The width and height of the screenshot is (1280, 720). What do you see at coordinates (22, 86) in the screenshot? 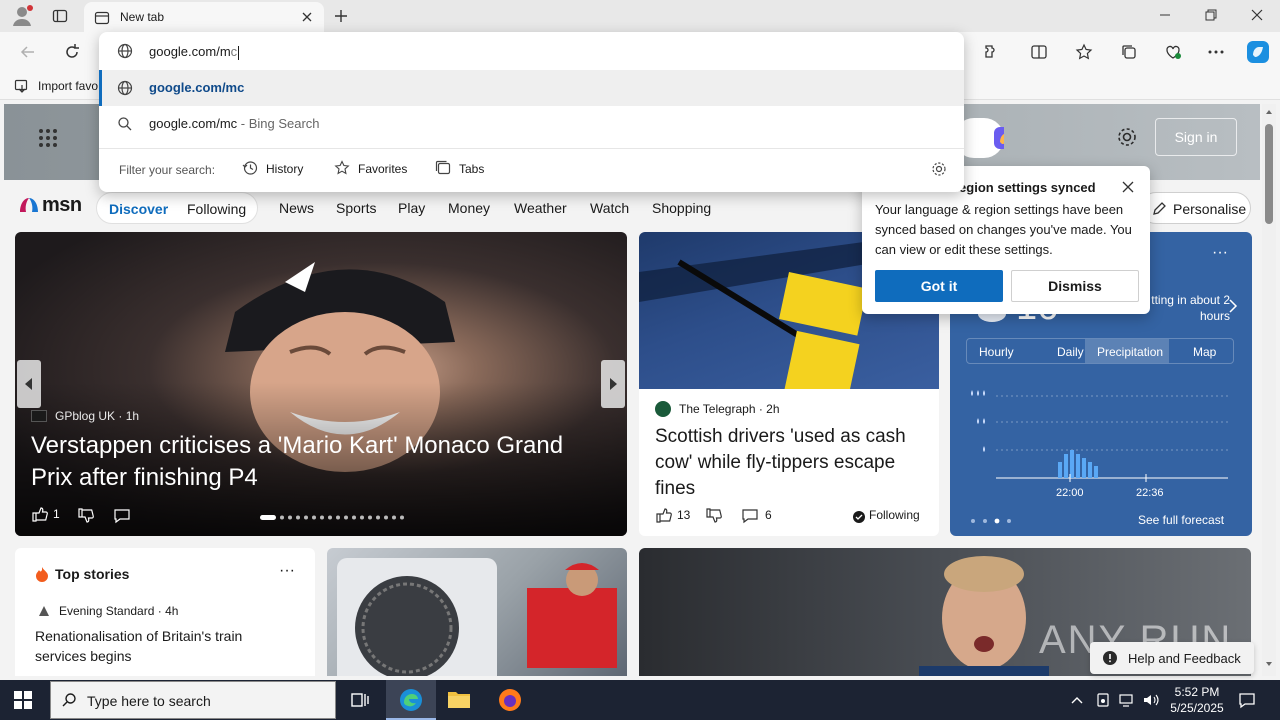
I see `import-favorites-icon` at bounding box center [22, 86].